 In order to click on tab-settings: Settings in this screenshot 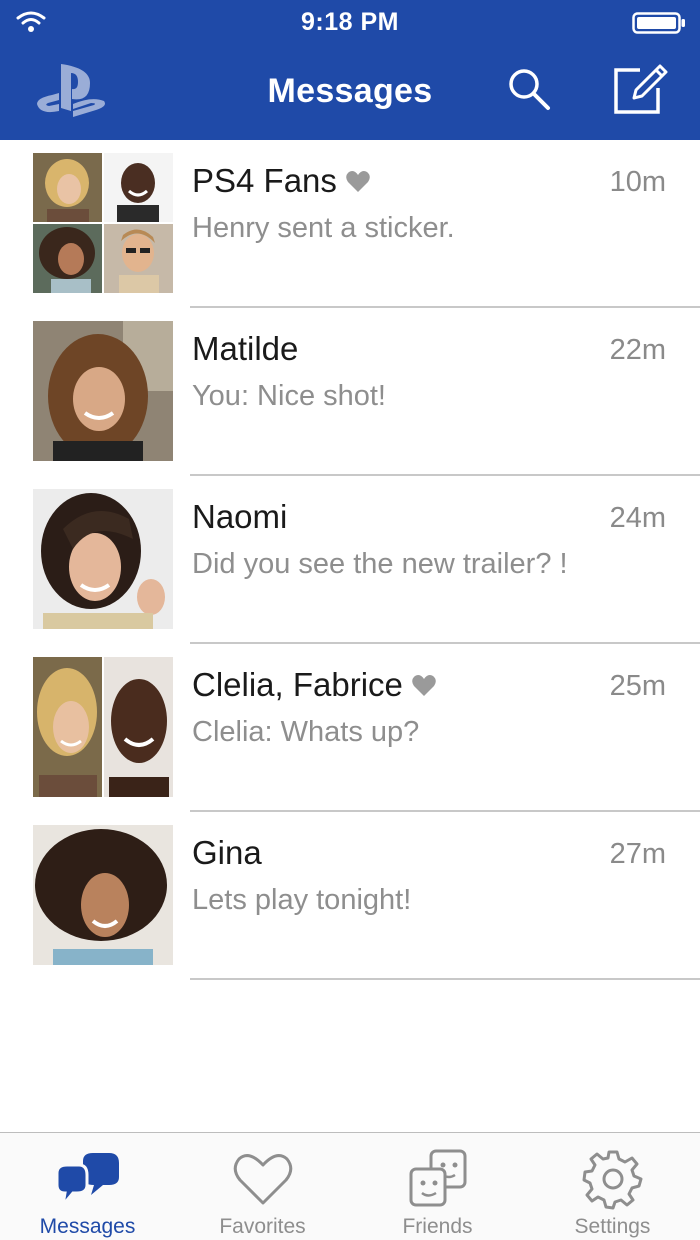, I will do `click(612, 1186)`.